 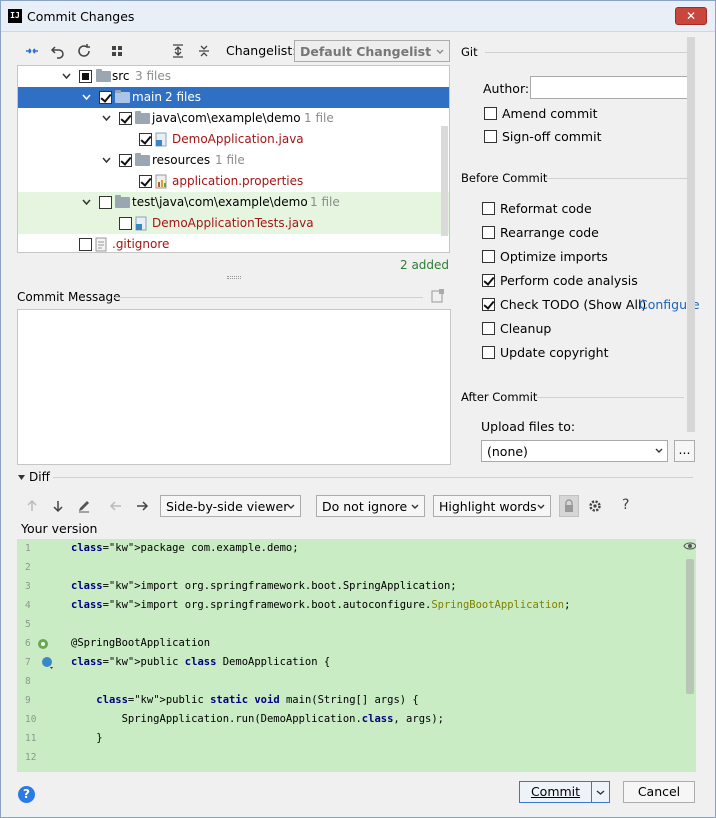 What do you see at coordinates (32, 51) in the screenshot?
I see `show-diff-icon` at bounding box center [32, 51].